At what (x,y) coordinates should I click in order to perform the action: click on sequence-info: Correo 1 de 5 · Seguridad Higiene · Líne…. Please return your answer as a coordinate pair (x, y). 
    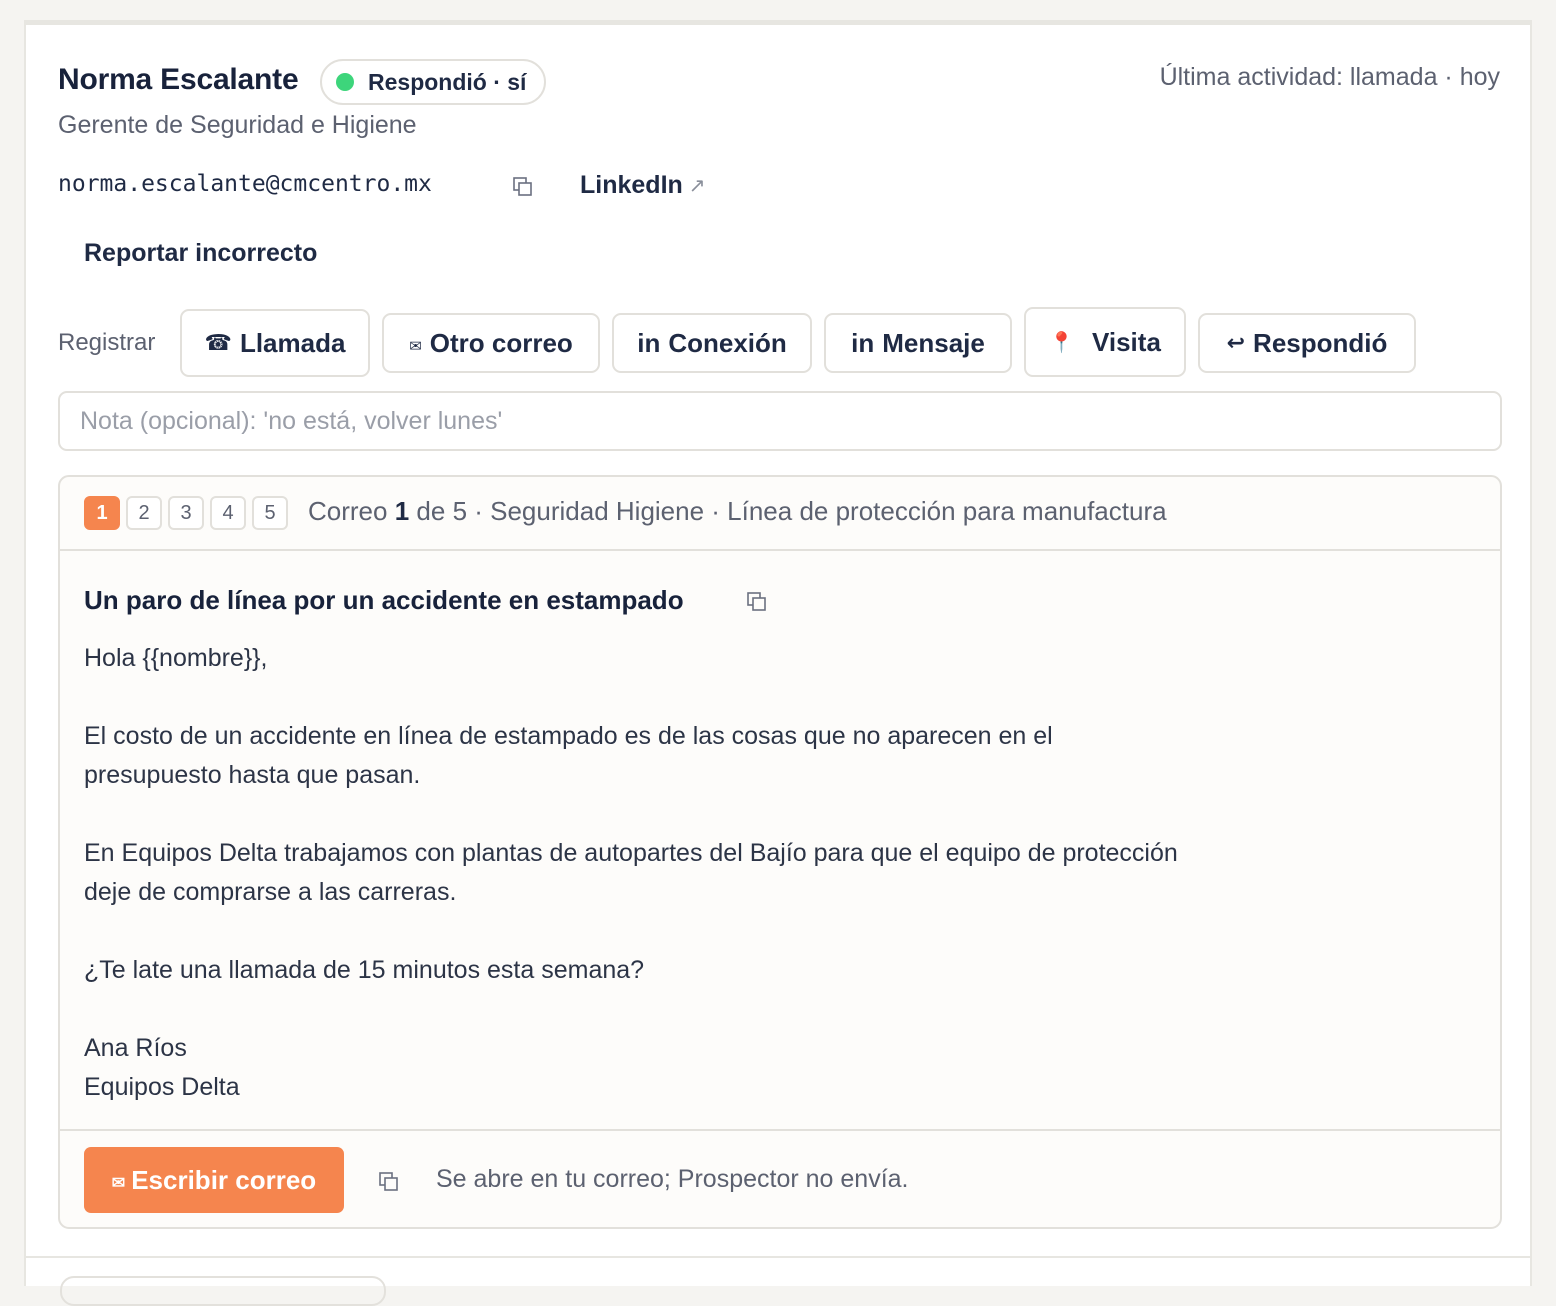
    Looking at the image, I should click on (737, 511).